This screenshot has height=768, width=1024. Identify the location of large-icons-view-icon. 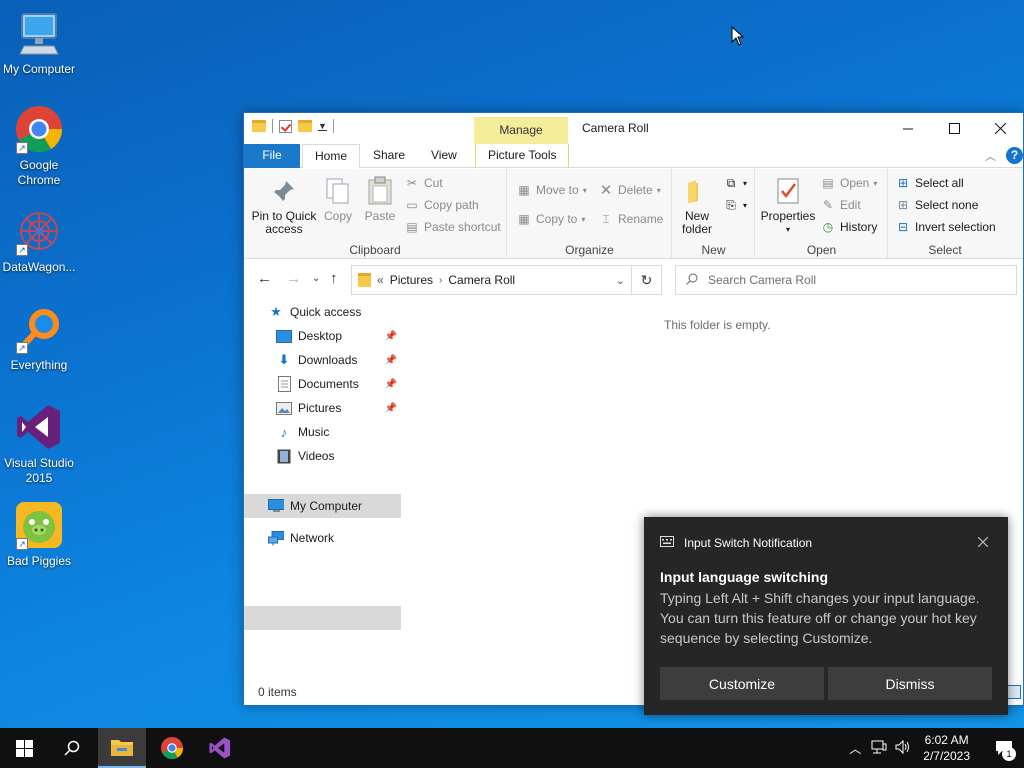
(1014, 692).